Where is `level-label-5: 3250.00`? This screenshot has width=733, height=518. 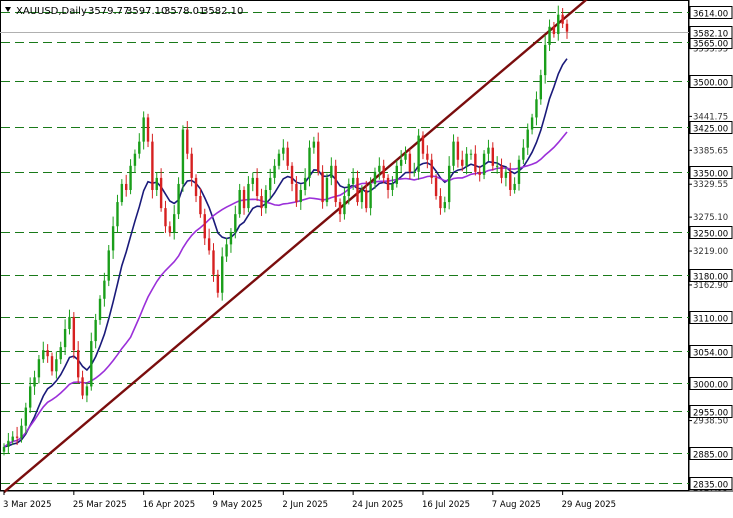 level-label-5: 3250.00 is located at coordinates (710, 235).